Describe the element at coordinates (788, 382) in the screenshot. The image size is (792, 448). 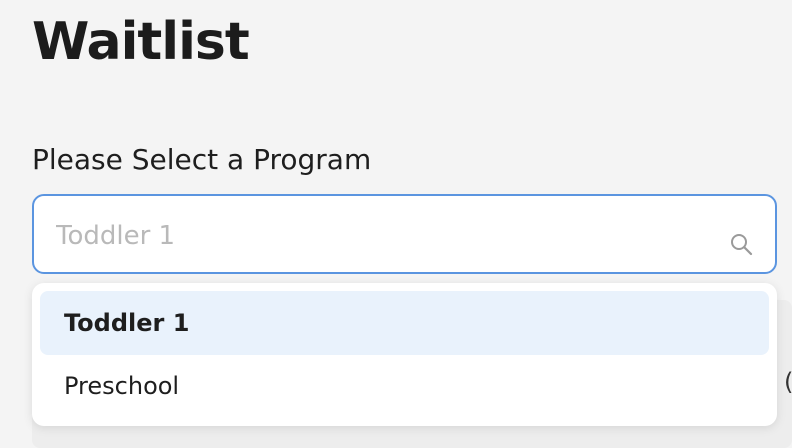
I see `clipped-background-text: (` at that location.